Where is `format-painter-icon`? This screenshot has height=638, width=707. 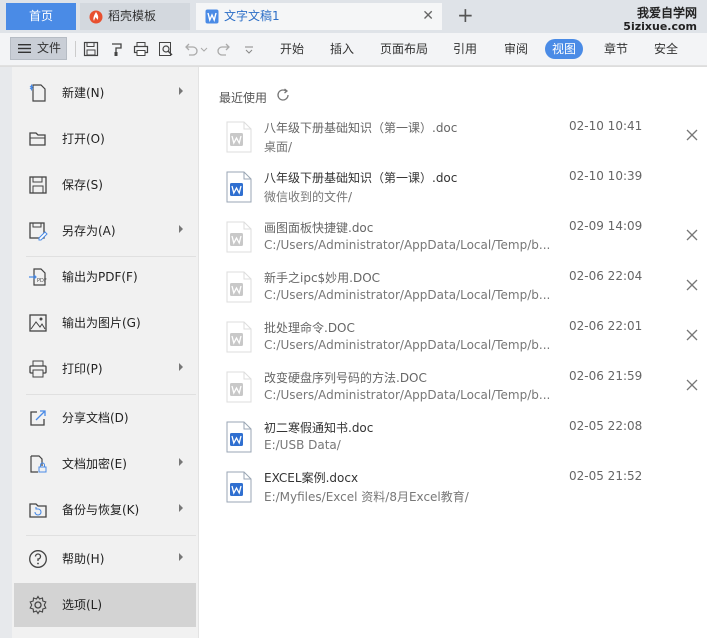
format-painter-icon is located at coordinates (117, 49).